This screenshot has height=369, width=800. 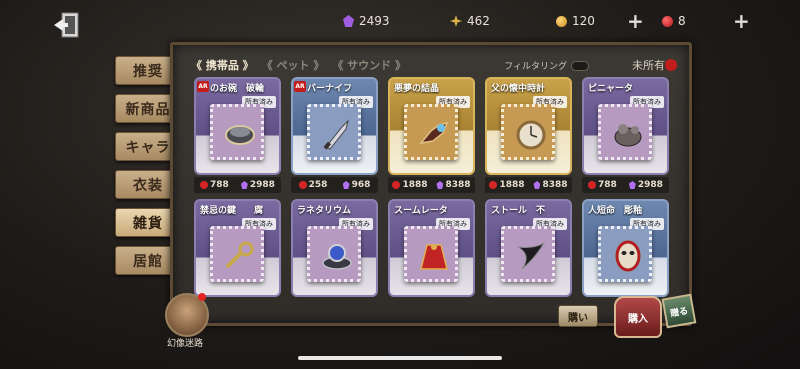 I want to click on cloak-icon, so click(x=434, y=257).